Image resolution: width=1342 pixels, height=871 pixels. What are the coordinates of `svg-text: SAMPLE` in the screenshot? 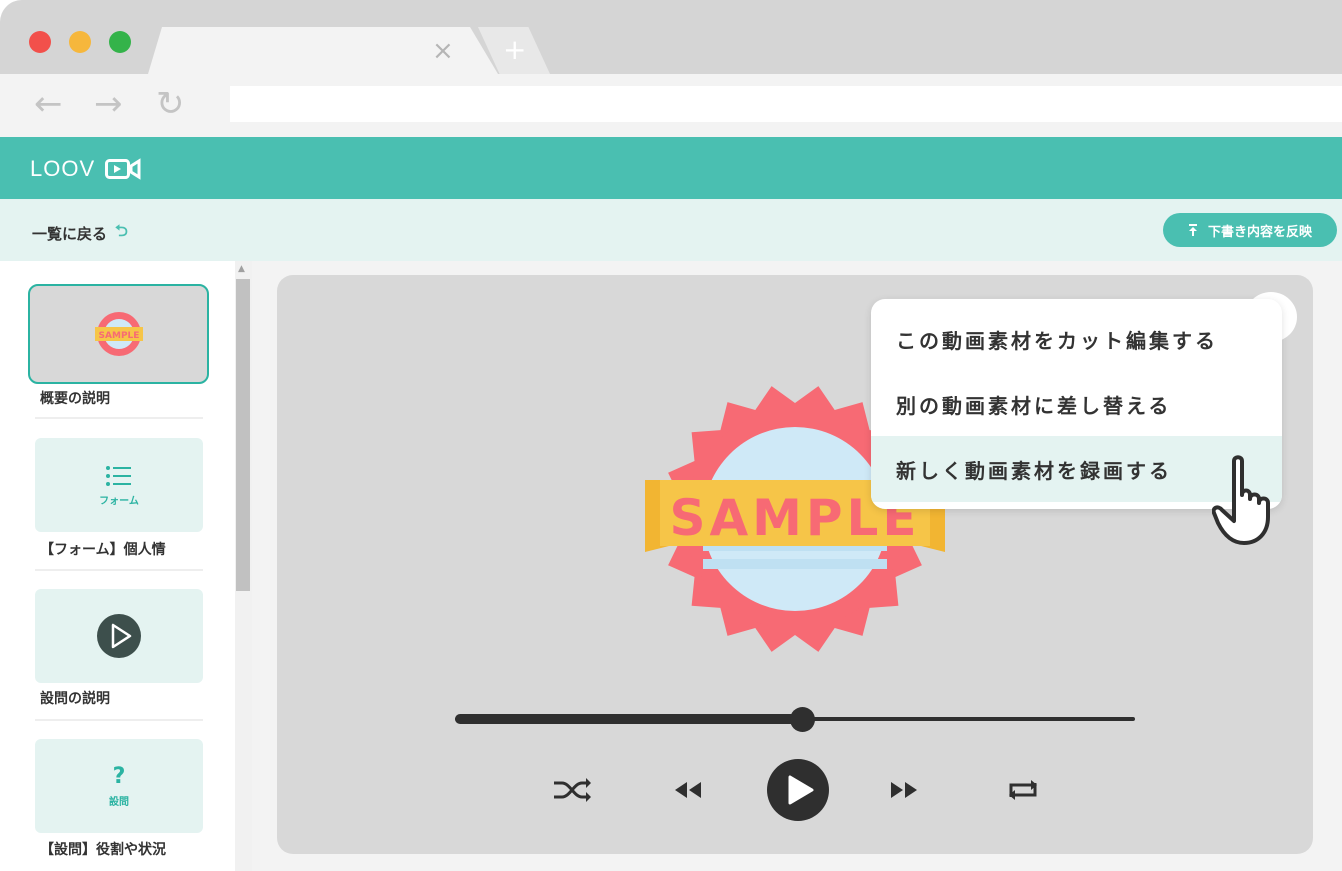 It's located at (118, 336).